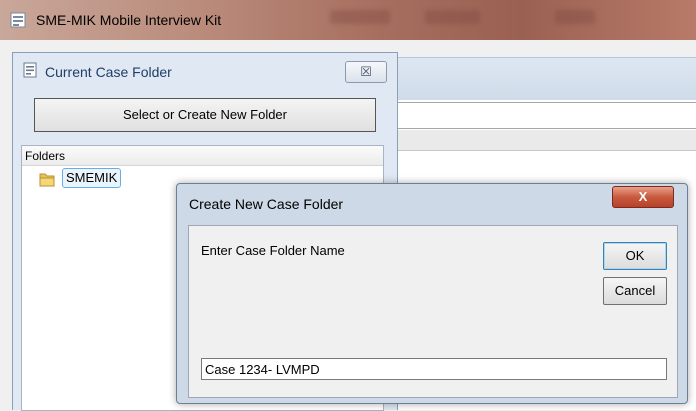 The height and width of the screenshot is (411, 696). What do you see at coordinates (30, 70) in the screenshot?
I see `case-folder-window-icon` at bounding box center [30, 70].